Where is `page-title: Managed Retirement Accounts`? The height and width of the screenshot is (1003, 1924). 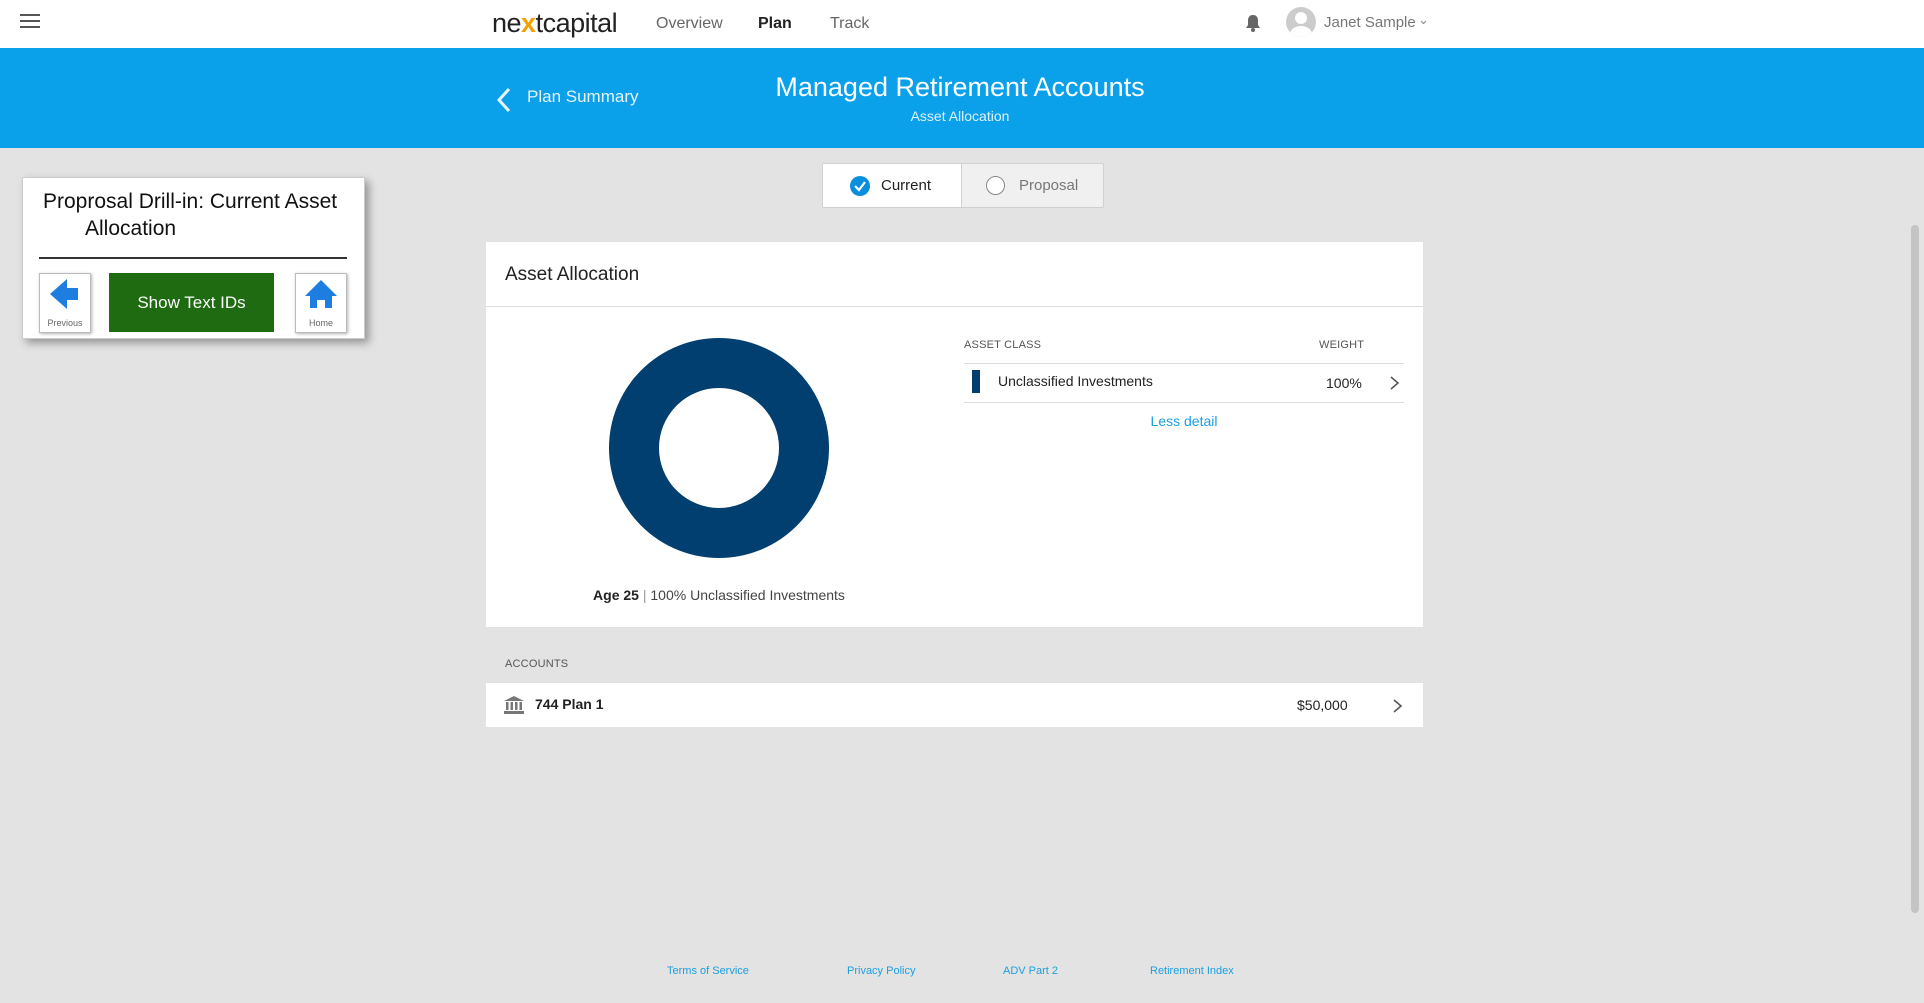 page-title: Managed Retirement Accounts is located at coordinates (960, 87).